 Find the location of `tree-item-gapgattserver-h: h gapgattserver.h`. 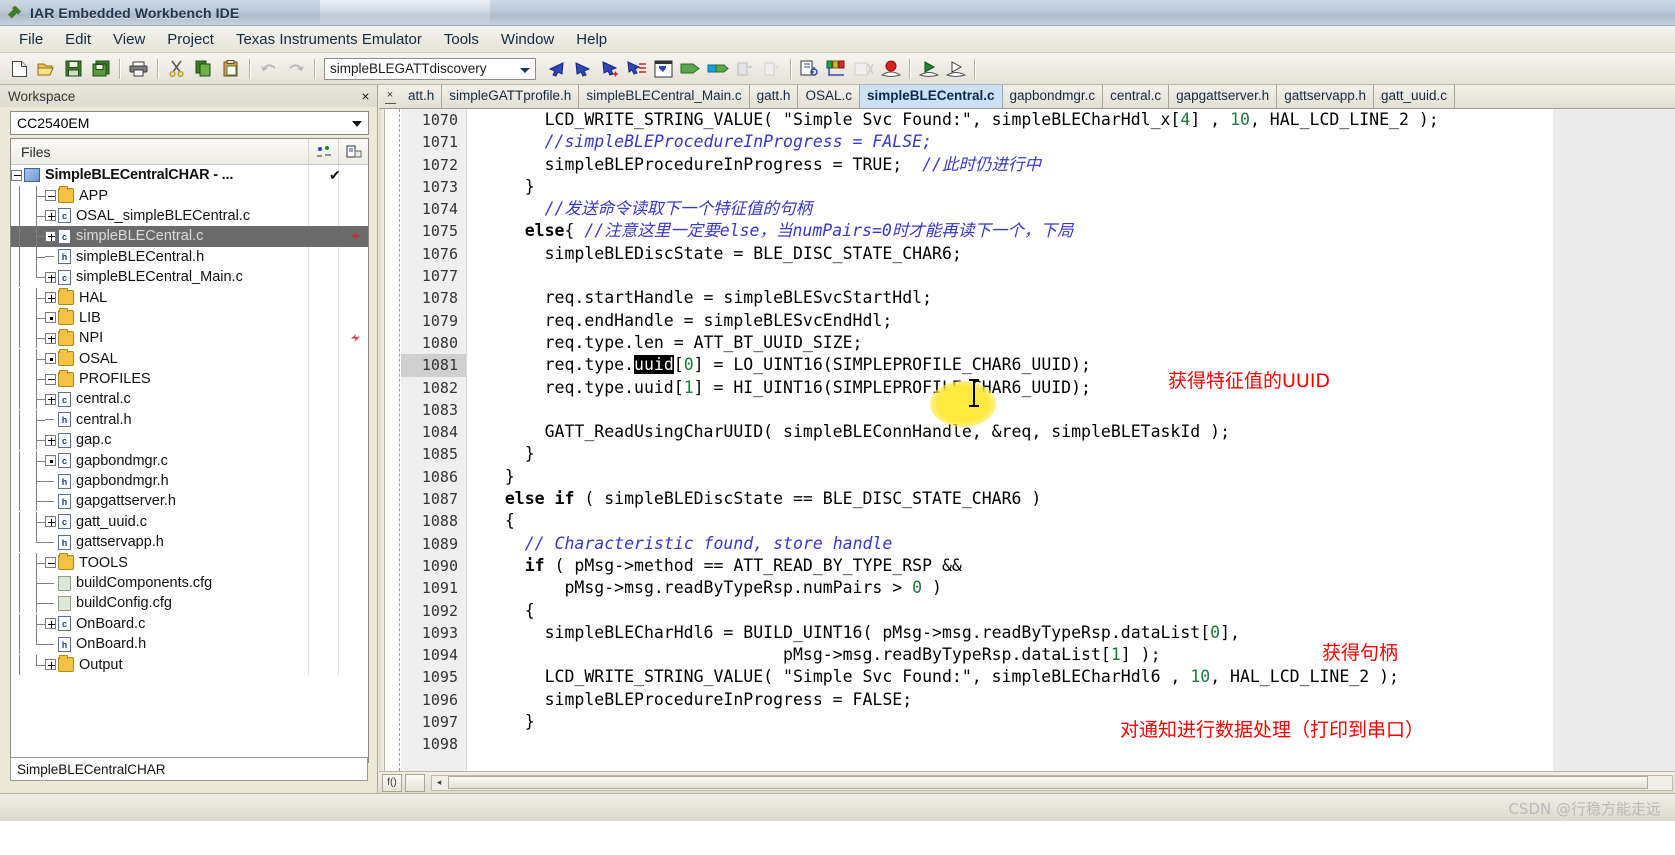

tree-item-gapgattserver-h: h gapgattserver.h is located at coordinates (189, 501).